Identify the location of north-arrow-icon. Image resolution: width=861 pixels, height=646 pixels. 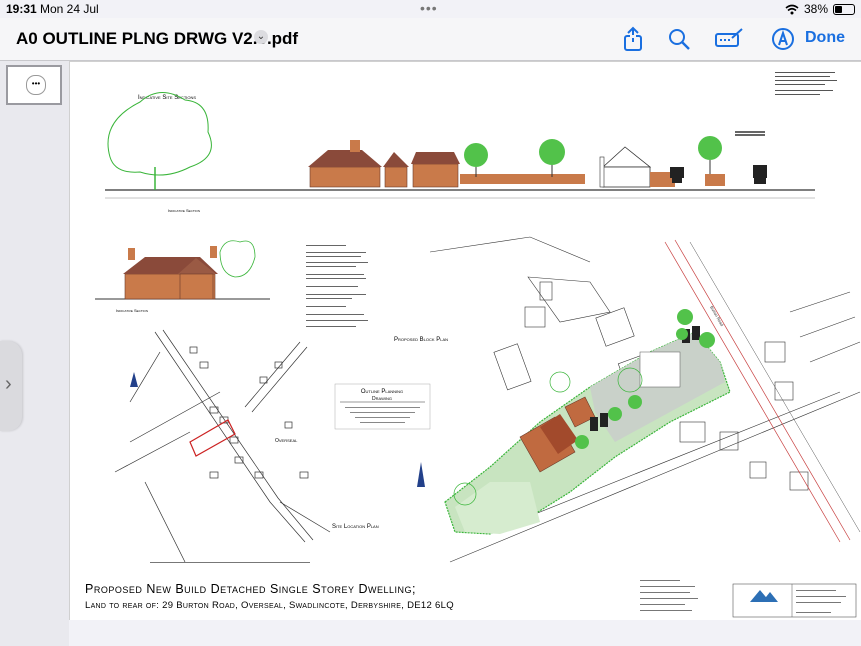
(134, 379).